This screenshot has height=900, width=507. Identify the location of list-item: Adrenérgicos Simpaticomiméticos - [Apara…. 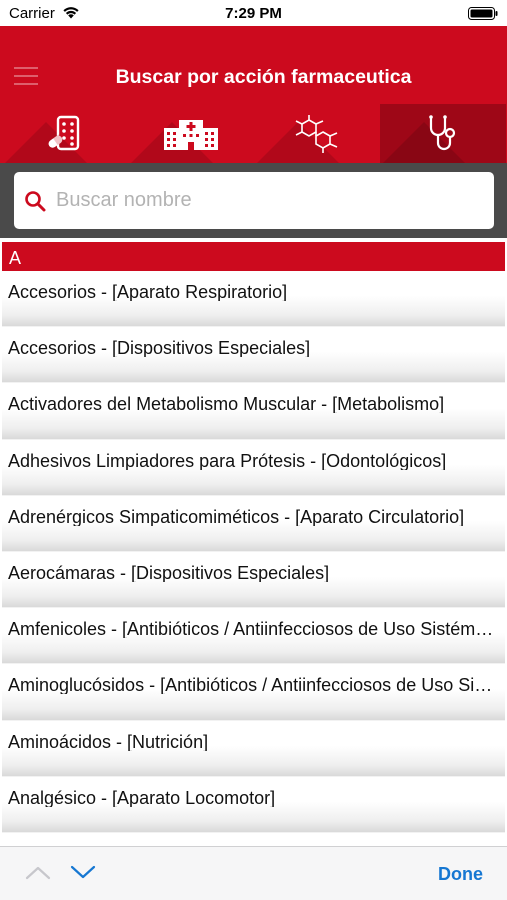
(253, 523).